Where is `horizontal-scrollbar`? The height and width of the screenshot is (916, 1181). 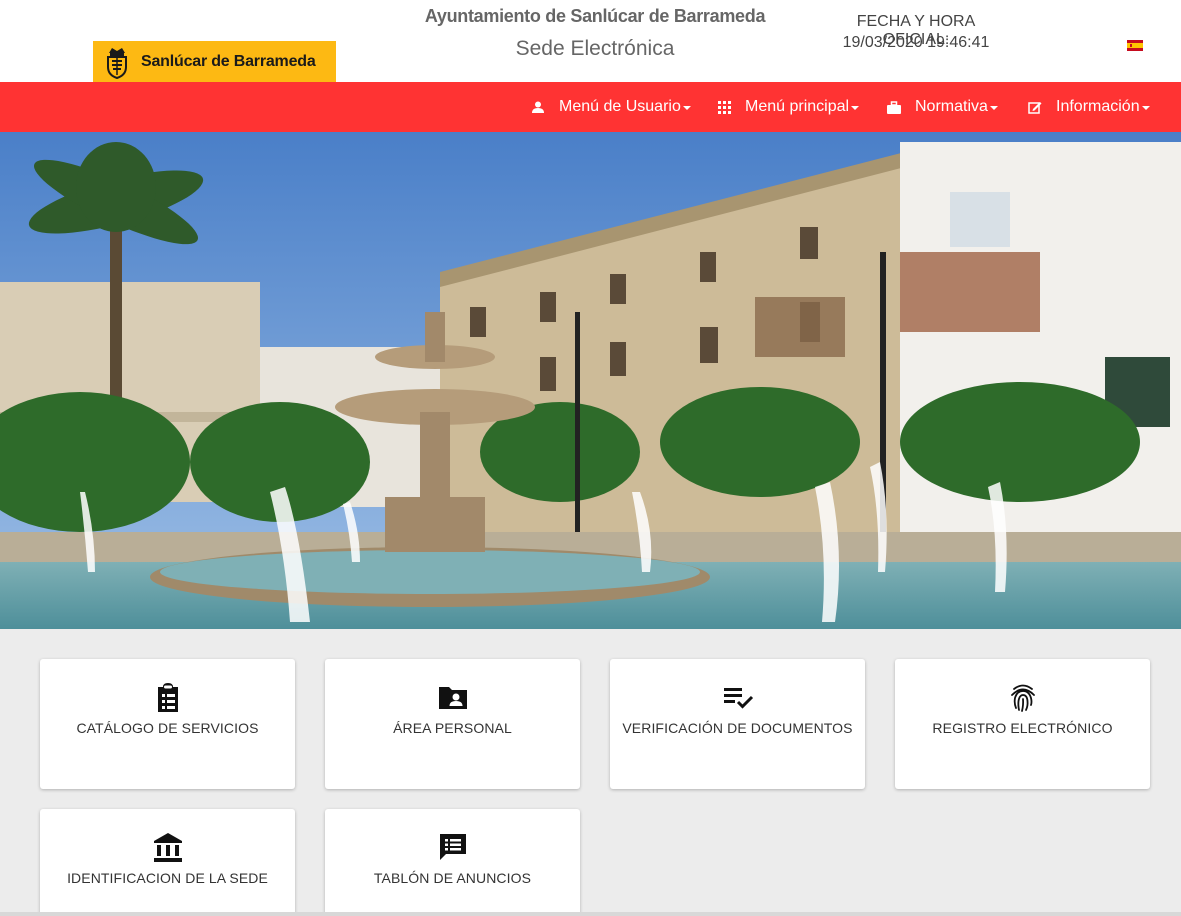
horizontal-scrollbar is located at coordinates (590, 914).